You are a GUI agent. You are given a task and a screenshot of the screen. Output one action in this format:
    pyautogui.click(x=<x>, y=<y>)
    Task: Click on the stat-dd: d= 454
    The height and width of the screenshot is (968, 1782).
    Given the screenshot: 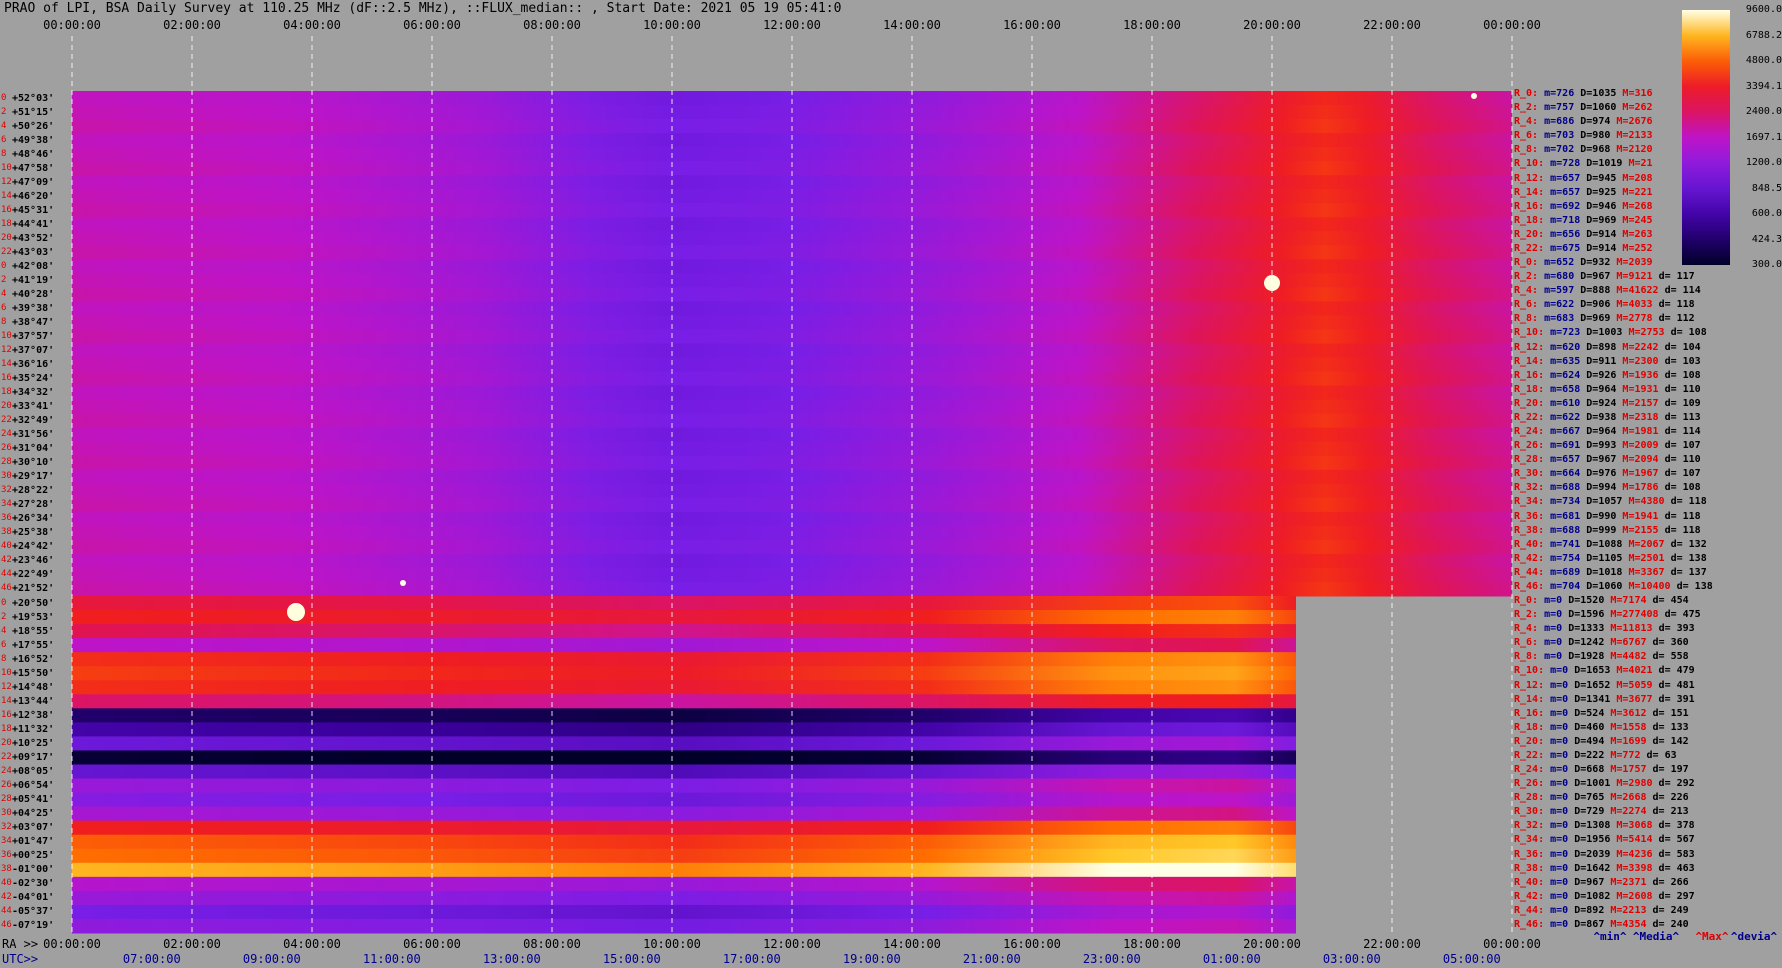 What is the action you would take?
    pyautogui.click(x=1670, y=600)
    